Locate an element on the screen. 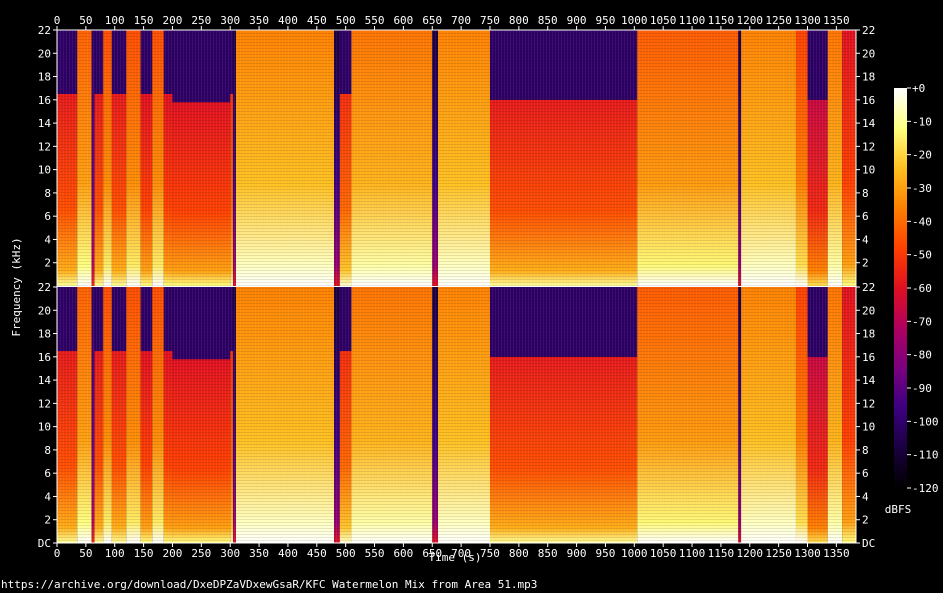 The image size is (943, 593). x-tick-label-bottom: 450 is located at coordinates (317, 553).